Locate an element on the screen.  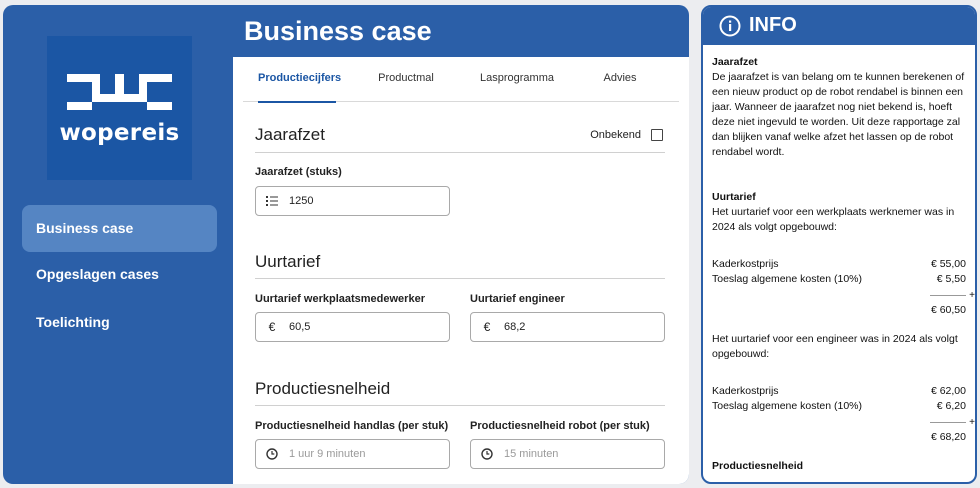
engineer-rate-value: 68,2 is located at coordinates (515, 327).